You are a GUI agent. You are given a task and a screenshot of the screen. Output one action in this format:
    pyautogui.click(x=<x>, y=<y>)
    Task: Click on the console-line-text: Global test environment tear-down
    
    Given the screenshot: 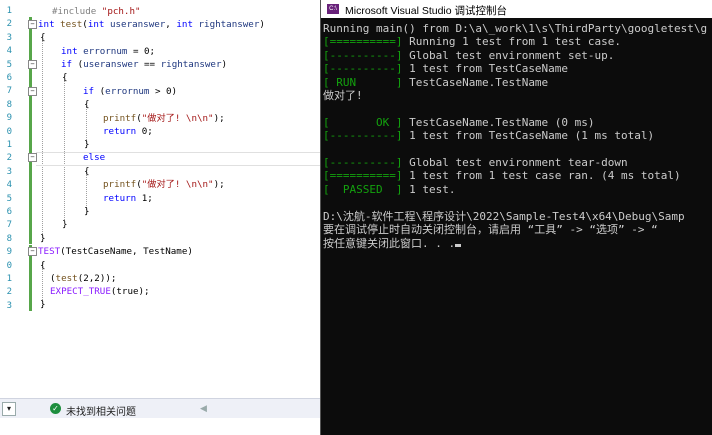 What is the action you would take?
    pyautogui.click(x=515, y=163)
    